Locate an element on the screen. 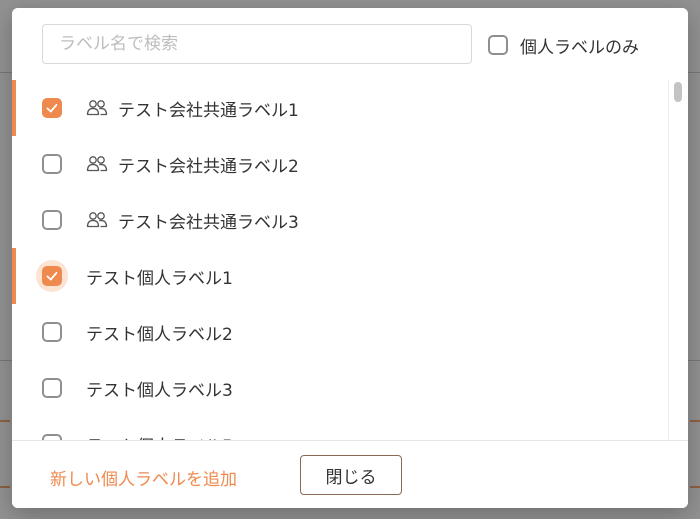  close-button: 閉じる is located at coordinates (351, 475).